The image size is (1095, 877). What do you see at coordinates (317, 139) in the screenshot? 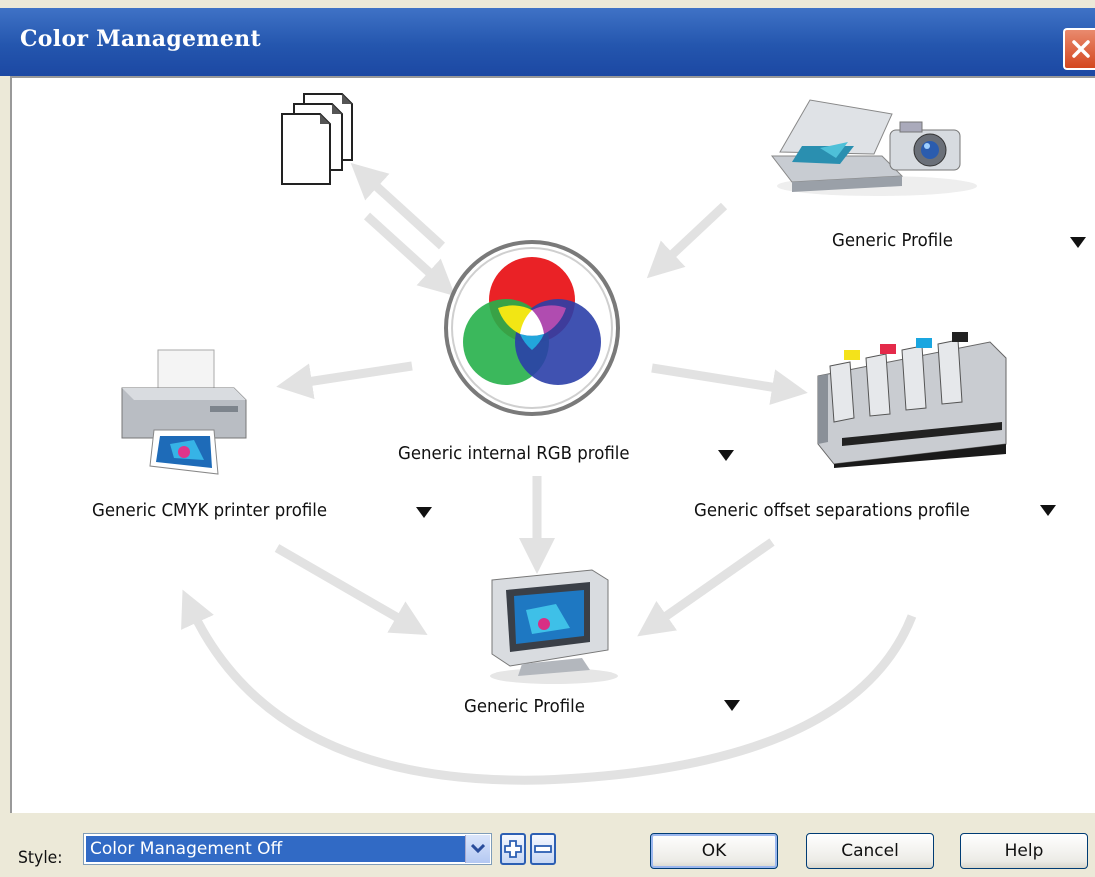
I see `document-stack-icon` at bounding box center [317, 139].